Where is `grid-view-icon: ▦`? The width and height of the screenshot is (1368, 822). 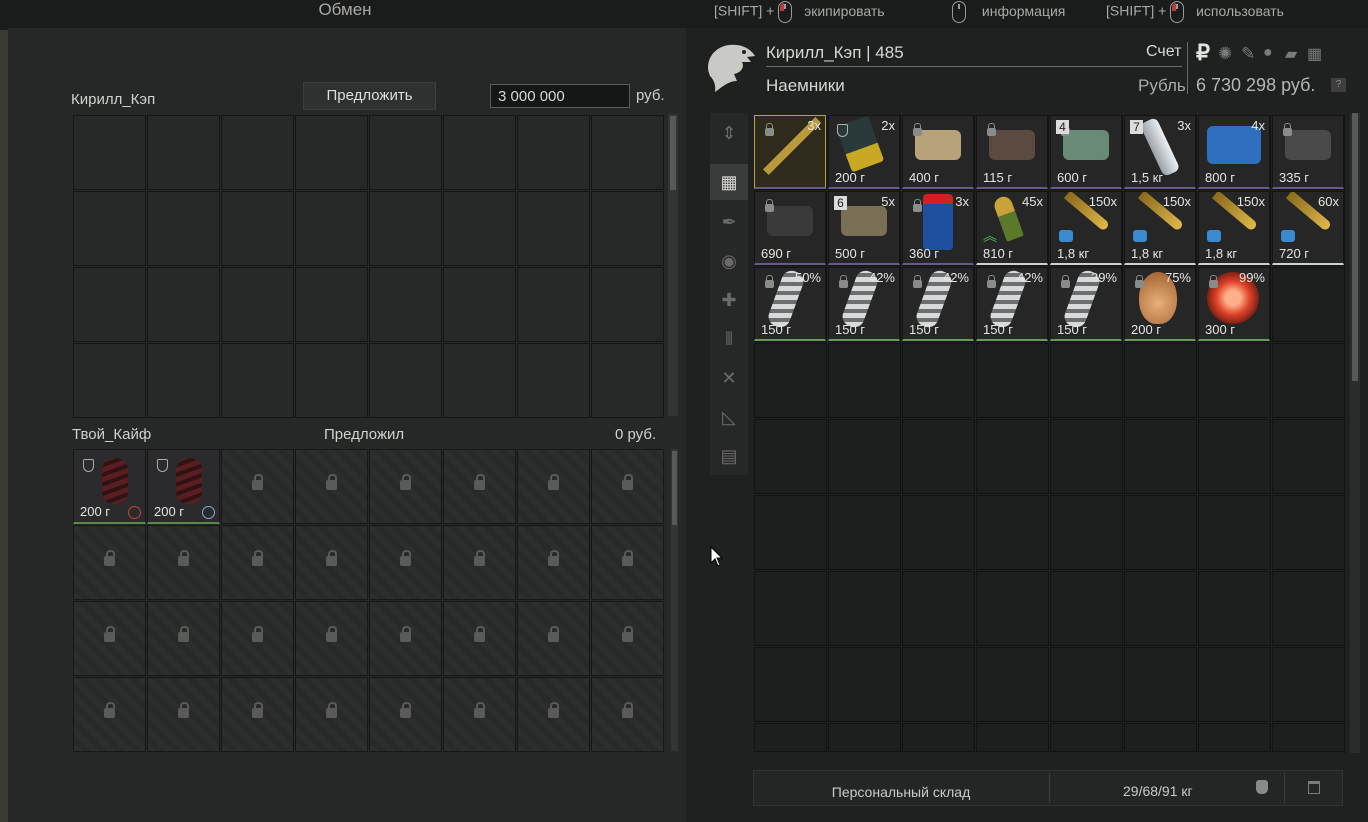 grid-view-icon: ▦ is located at coordinates (729, 182).